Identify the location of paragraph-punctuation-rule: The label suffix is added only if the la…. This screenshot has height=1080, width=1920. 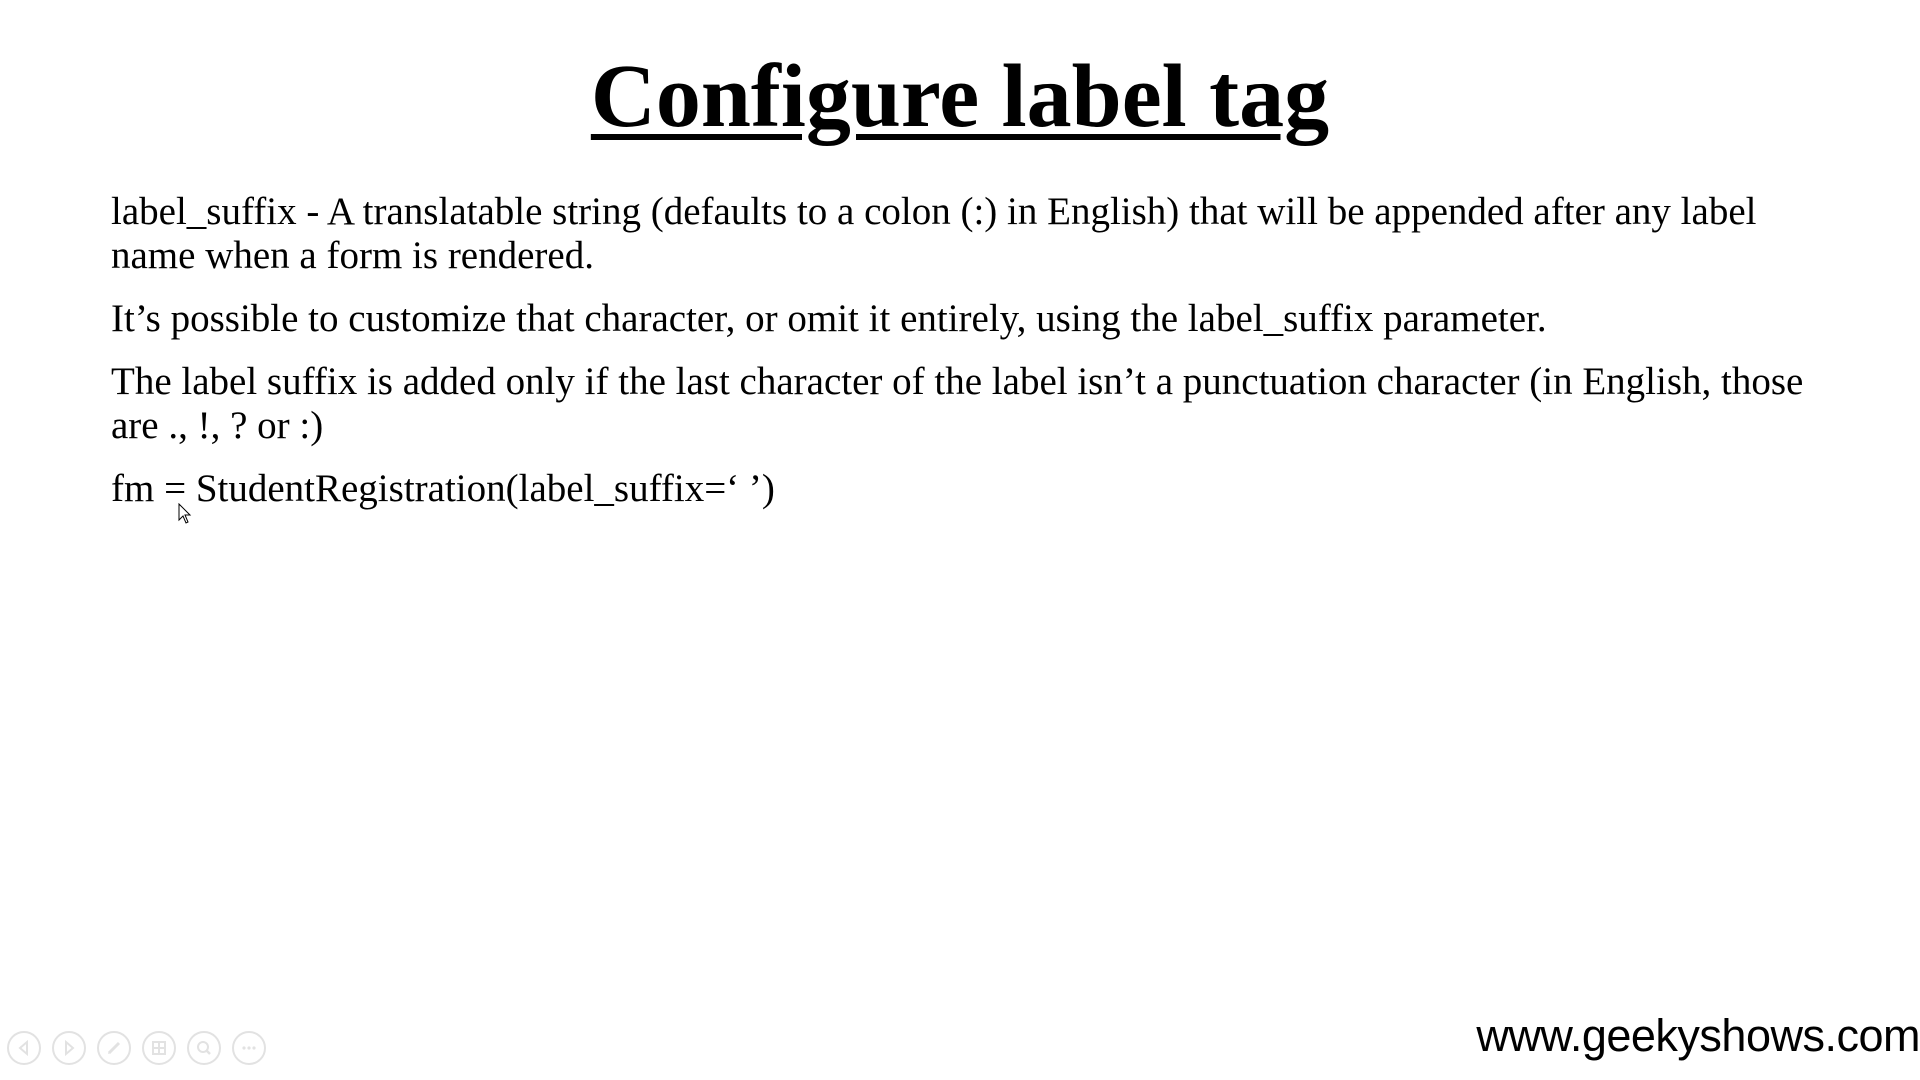
(957, 403).